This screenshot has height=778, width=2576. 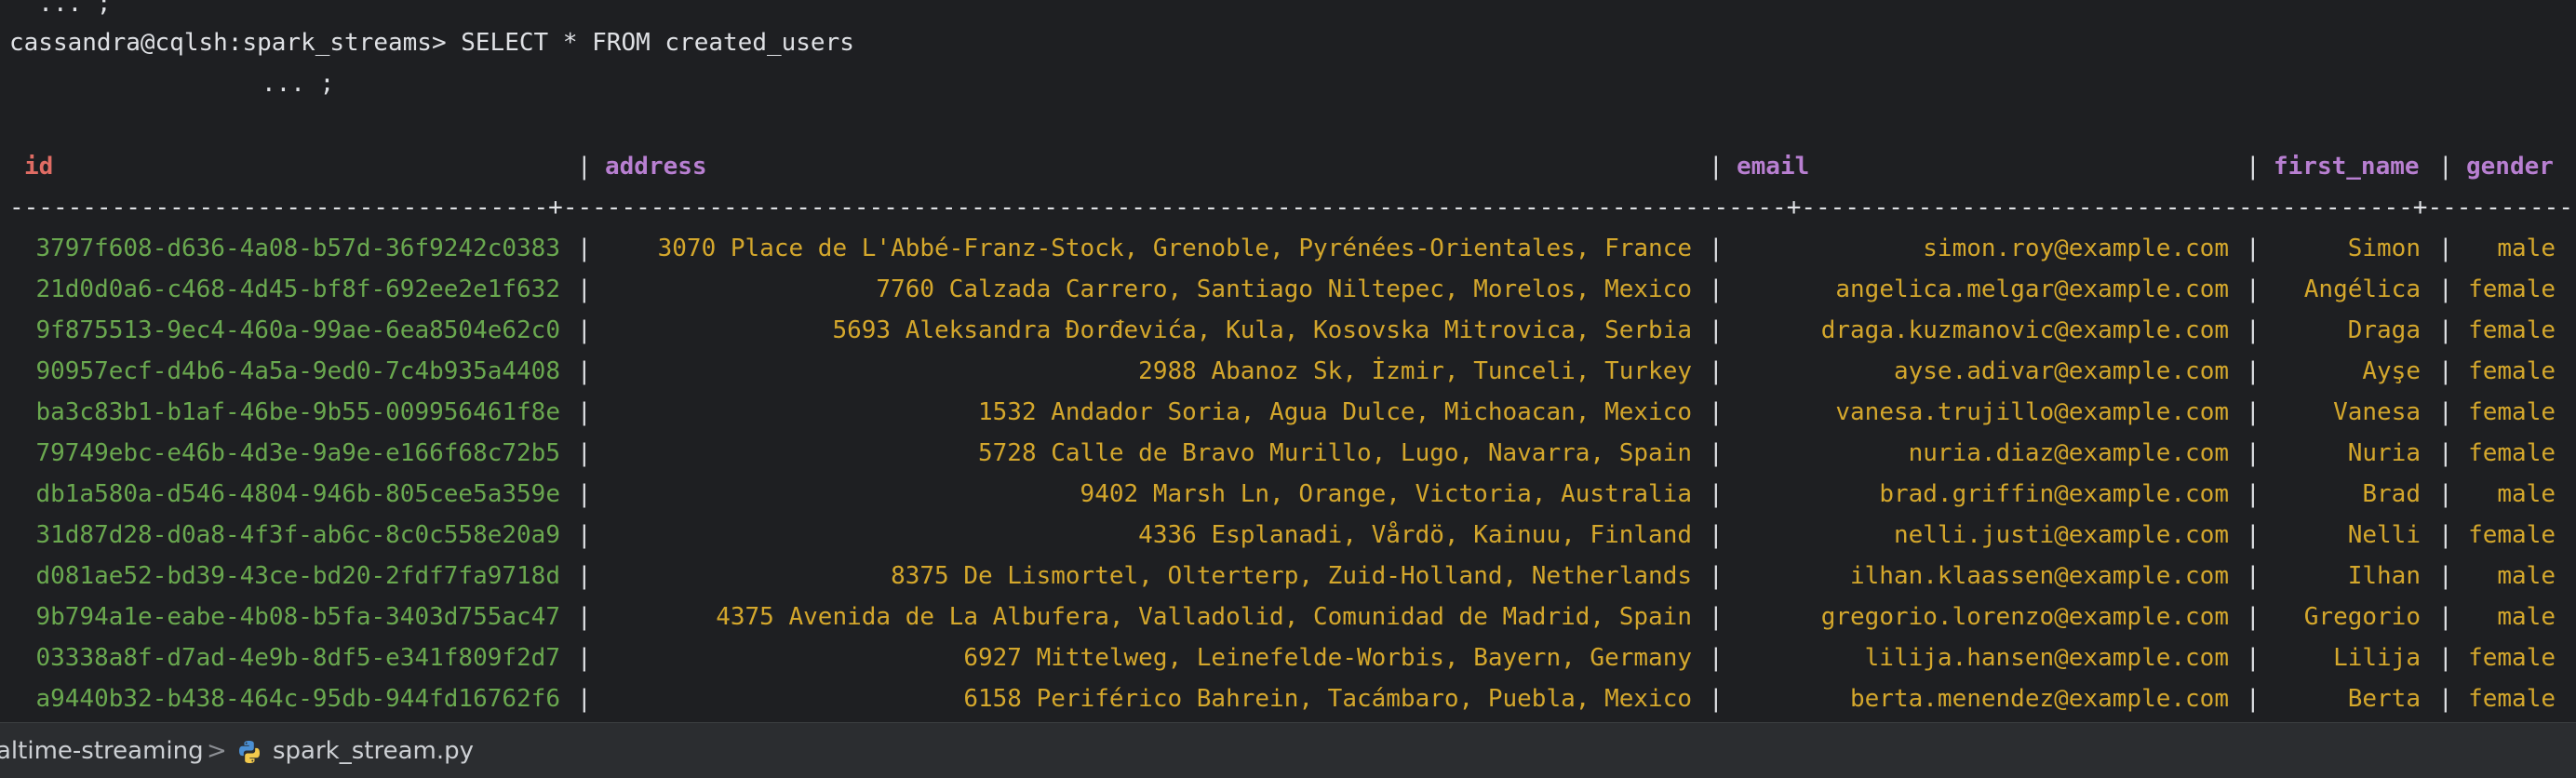 What do you see at coordinates (60, 9) in the screenshot?
I see `continuation-line-top: ... ;` at bounding box center [60, 9].